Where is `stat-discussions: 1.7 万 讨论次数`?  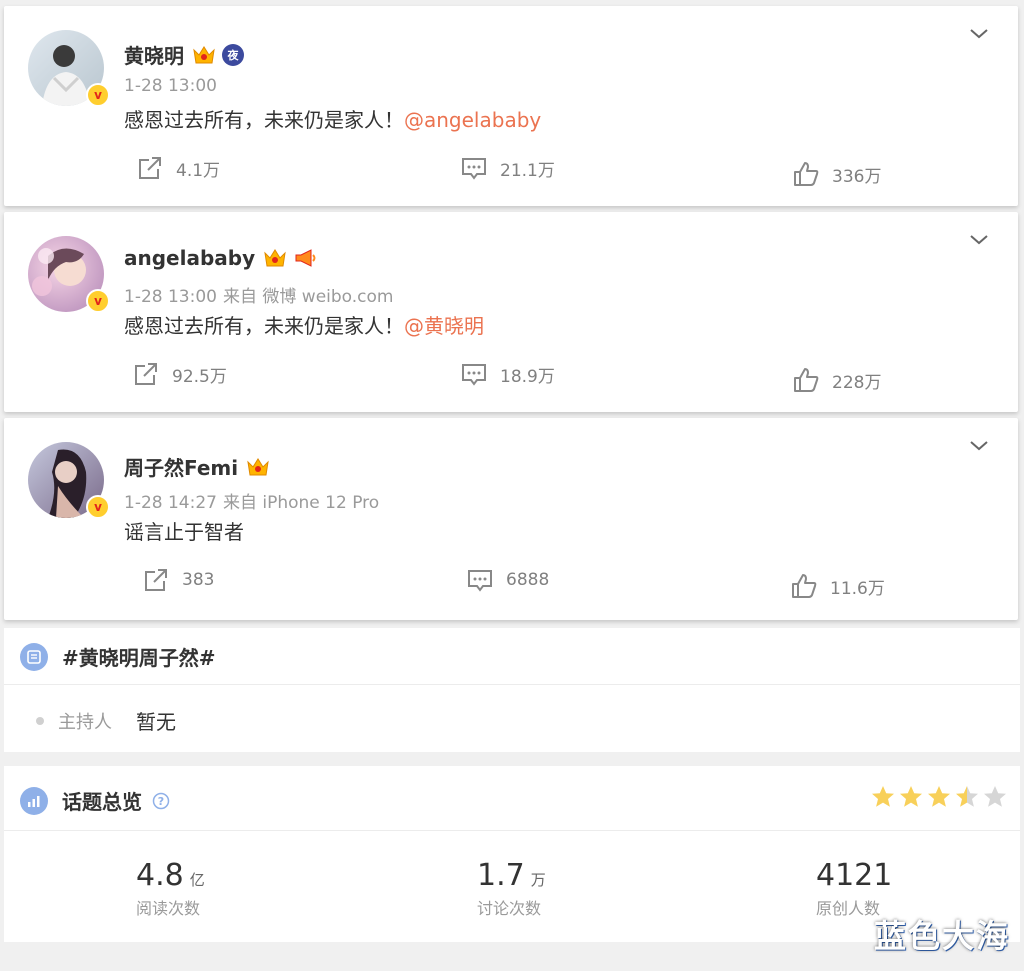
stat-discussions: 1.7 万 讨论次数 is located at coordinates (511, 888).